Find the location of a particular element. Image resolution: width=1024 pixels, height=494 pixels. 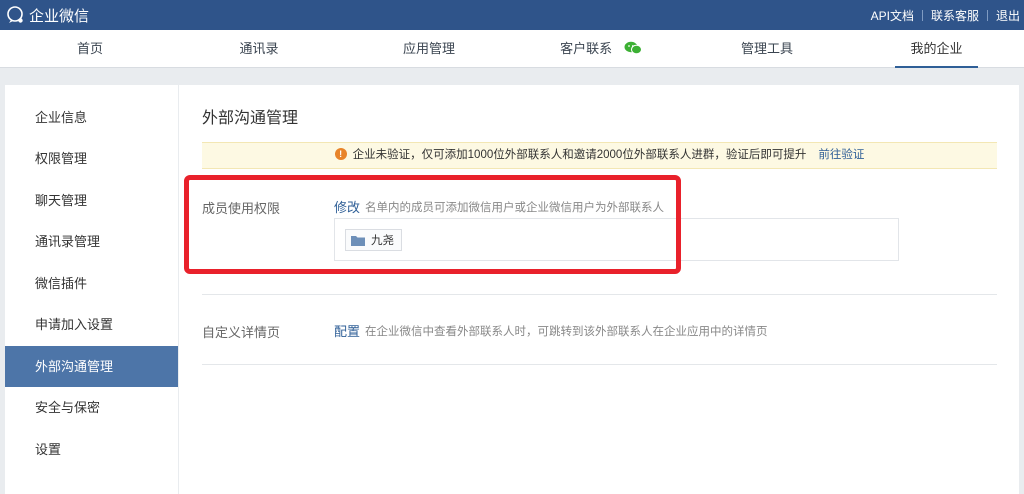

sidebar-item-wechat-plugin: 微信插件 is located at coordinates (91, 283).